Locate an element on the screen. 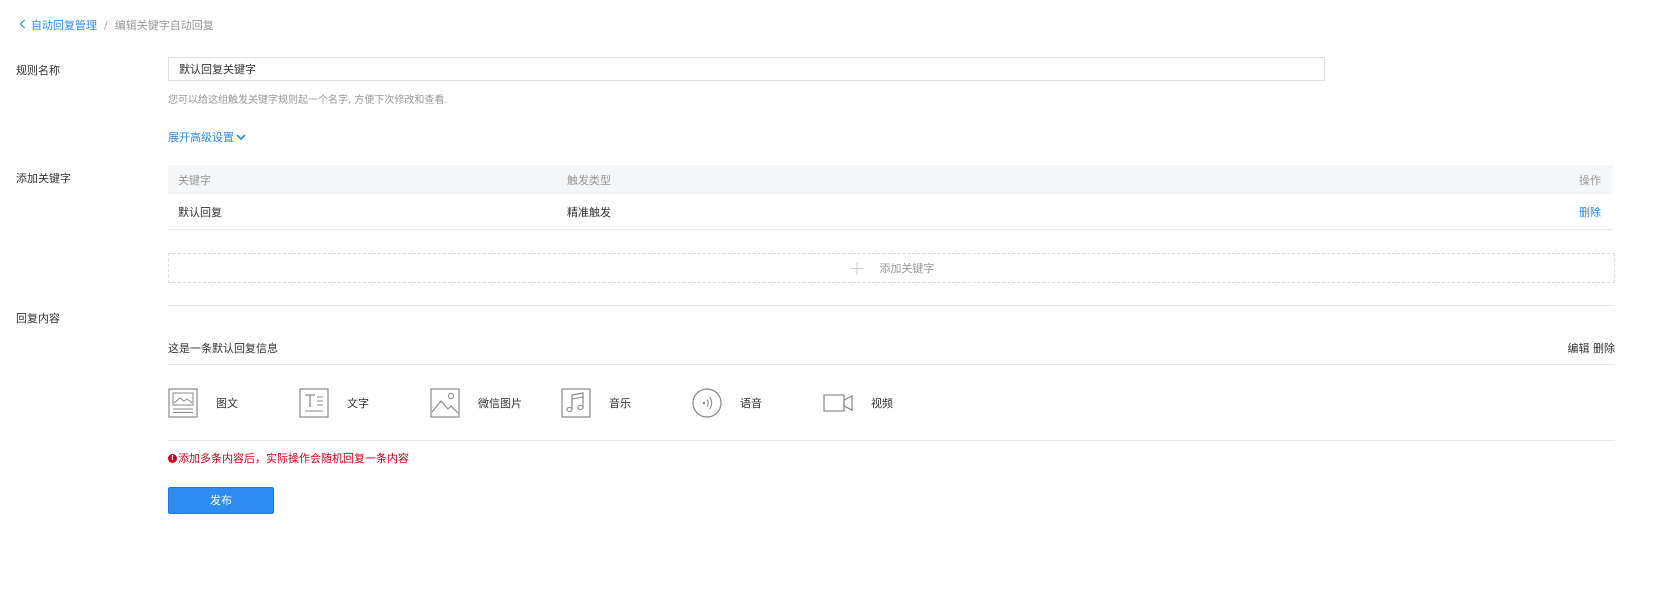 This screenshot has height=610, width=1667. column-header-action: 操作 is located at coordinates (1590, 180).